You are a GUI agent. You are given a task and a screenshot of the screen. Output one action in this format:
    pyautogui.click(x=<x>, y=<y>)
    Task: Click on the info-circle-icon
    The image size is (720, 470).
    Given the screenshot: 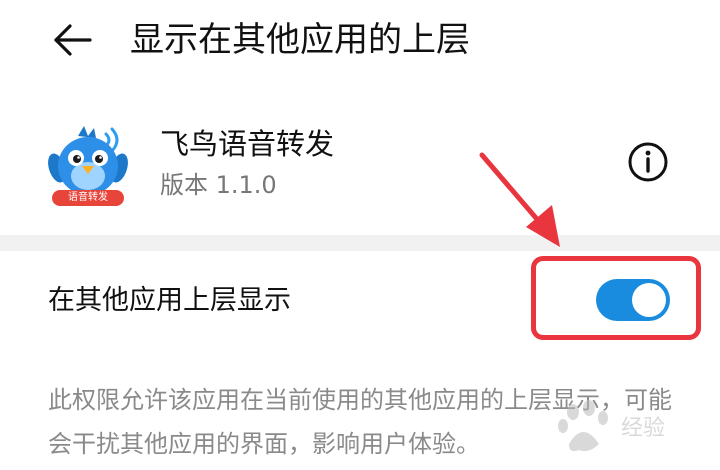 What is the action you would take?
    pyautogui.click(x=648, y=162)
    